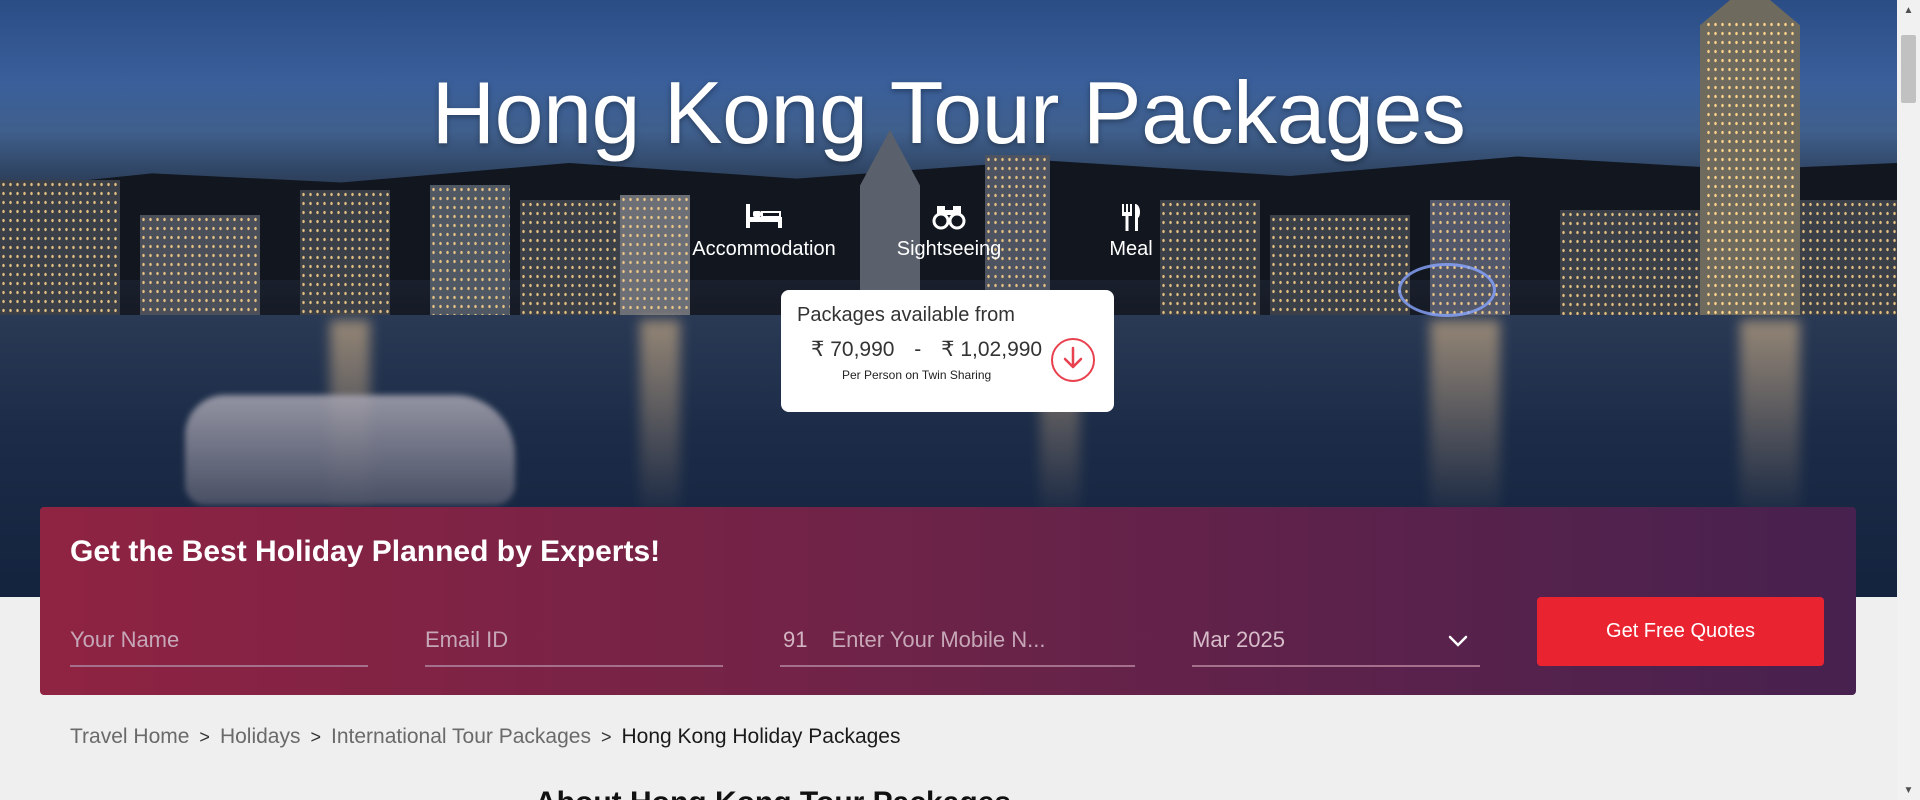 The width and height of the screenshot is (1920, 800). I want to click on feature-label-accommodation: Accommodation, so click(764, 249).